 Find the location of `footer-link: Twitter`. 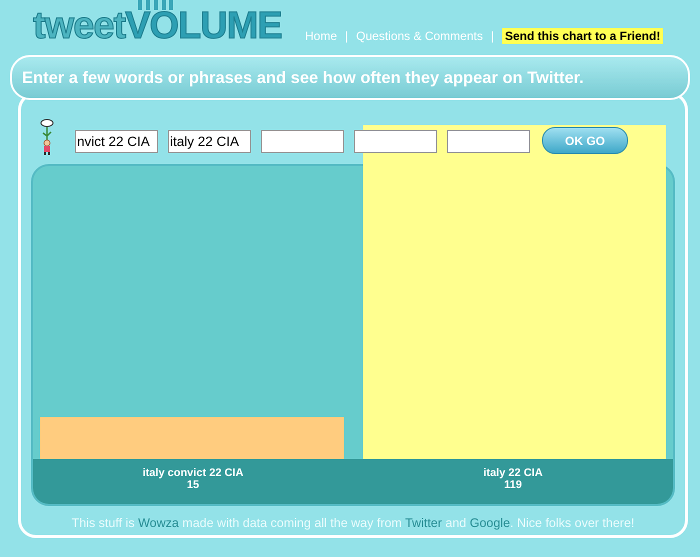

footer-link: Twitter is located at coordinates (423, 523).